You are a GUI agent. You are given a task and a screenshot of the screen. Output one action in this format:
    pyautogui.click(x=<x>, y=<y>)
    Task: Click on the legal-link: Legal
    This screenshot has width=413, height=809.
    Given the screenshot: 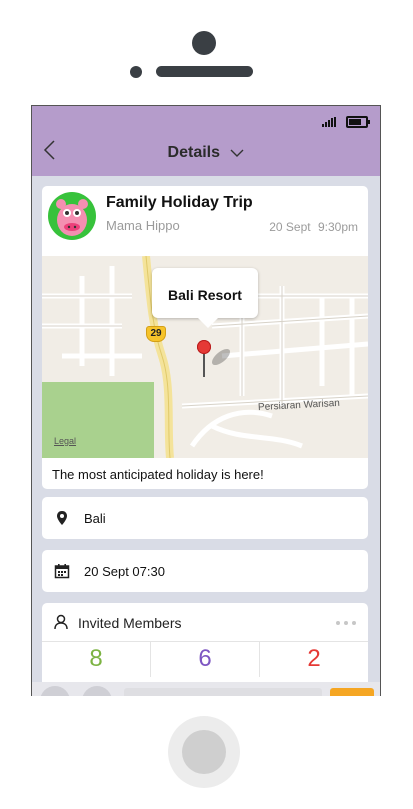 What is the action you would take?
    pyautogui.click(x=65, y=441)
    